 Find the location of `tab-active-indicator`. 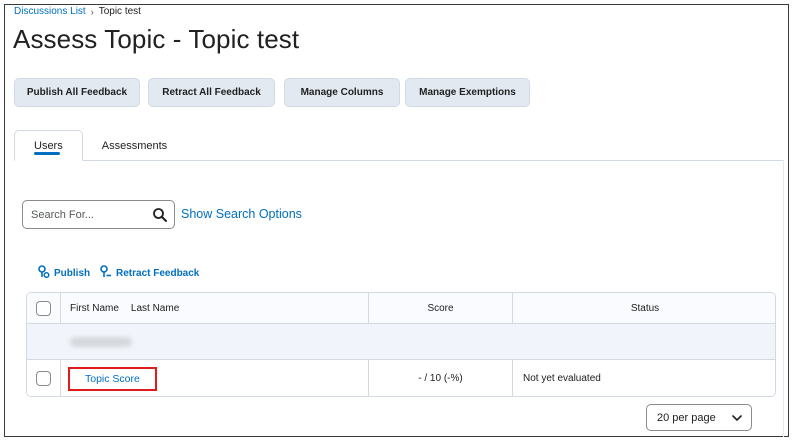

tab-active-indicator is located at coordinates (47, 153).